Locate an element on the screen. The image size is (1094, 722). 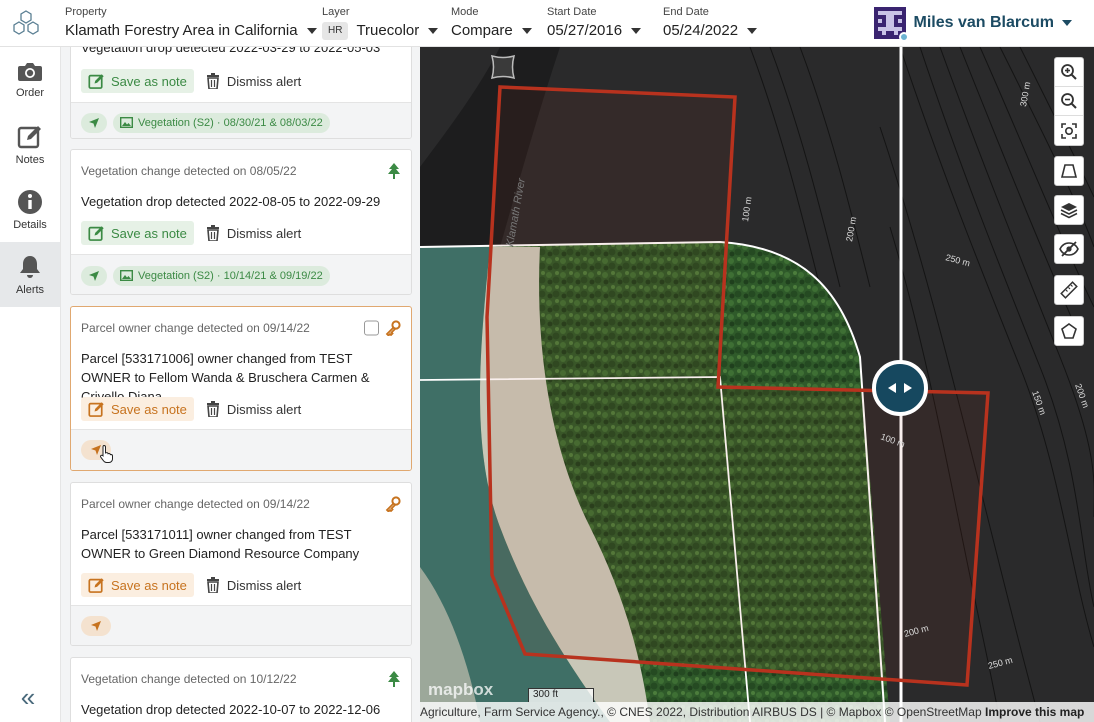
fit-bounds-button is located at coordinates (1069, 130).